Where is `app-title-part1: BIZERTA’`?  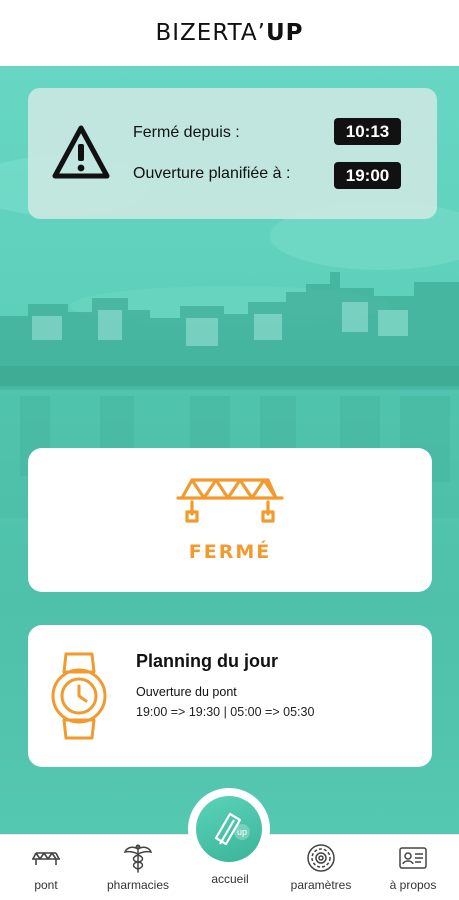
app-title-part1: BIZERTA’ is located at coordinates (210, 33).